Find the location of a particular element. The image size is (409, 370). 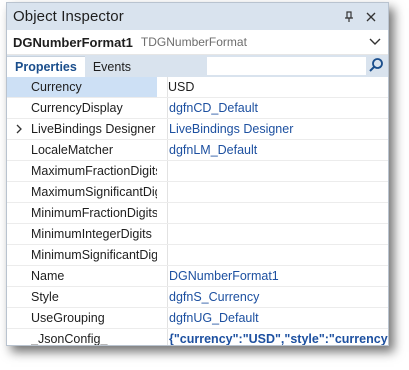

title-bar-buttons is located at coordinates (360, 16).